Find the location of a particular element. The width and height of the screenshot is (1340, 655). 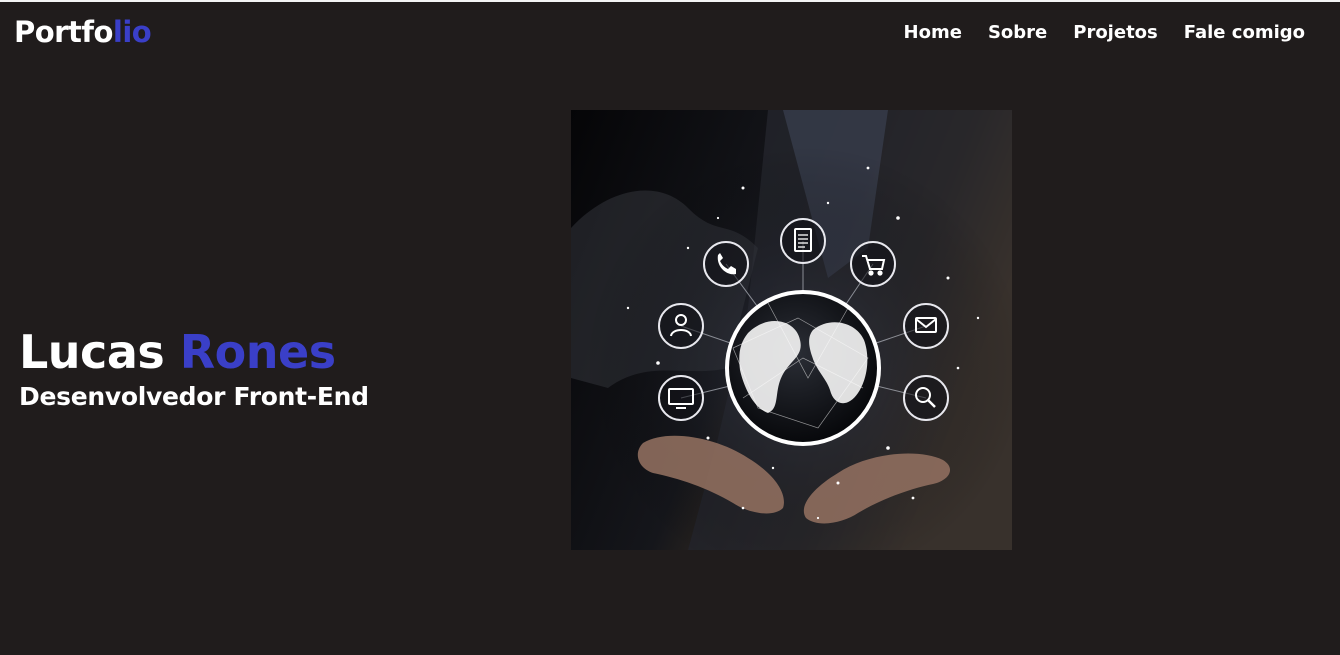

nav-item-sobre: Sobre is located at coordinates (1017, 33).